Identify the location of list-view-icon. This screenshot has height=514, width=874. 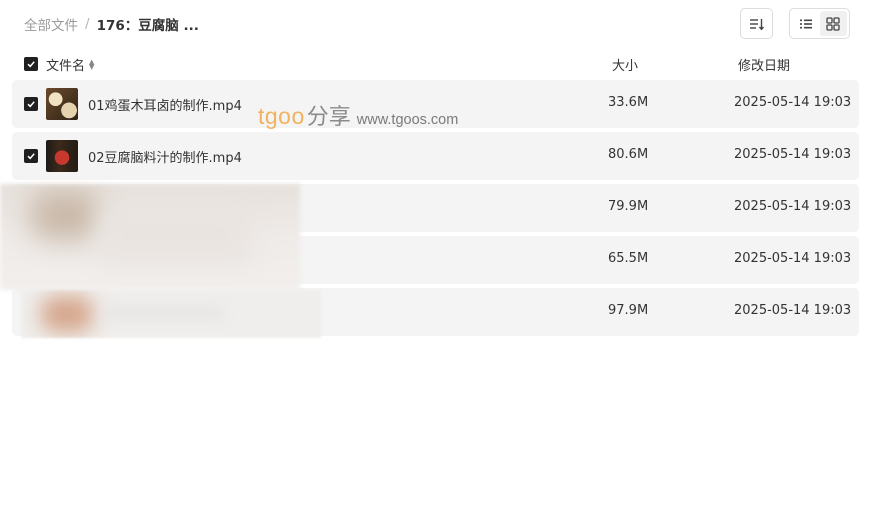
(805, 23).